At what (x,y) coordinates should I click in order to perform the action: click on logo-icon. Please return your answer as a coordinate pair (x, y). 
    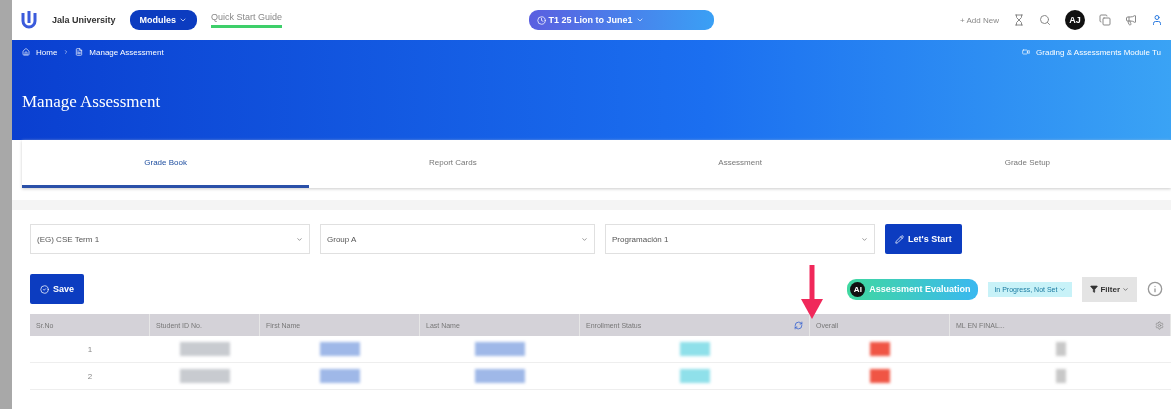
    Looking at the image, I should click on (29, 20).